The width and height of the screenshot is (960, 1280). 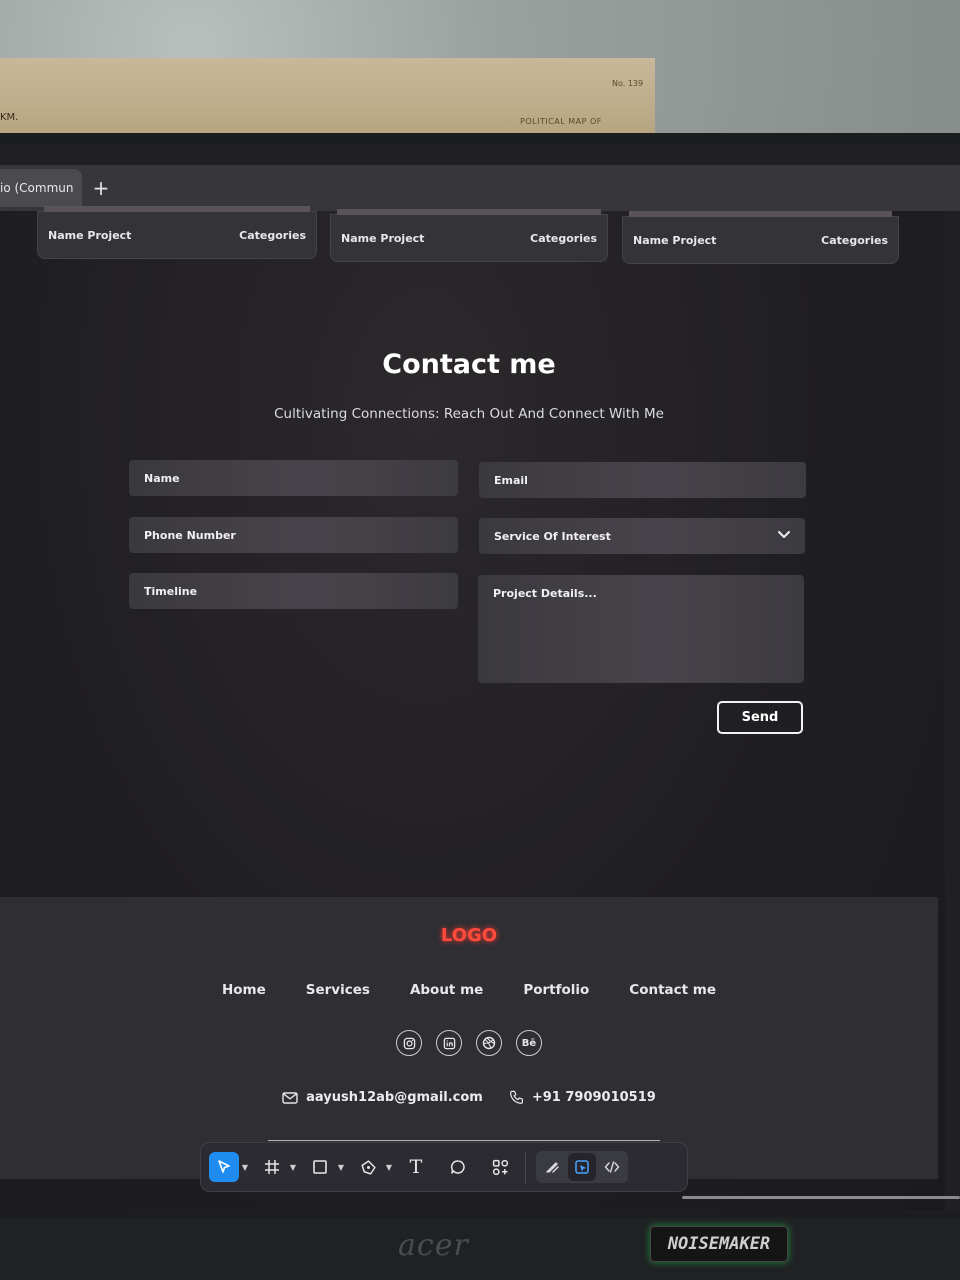 What do you see at coordinates (642, 480) in the screenshot?
I see `email-field: Email` at bounding box center [642, 480].